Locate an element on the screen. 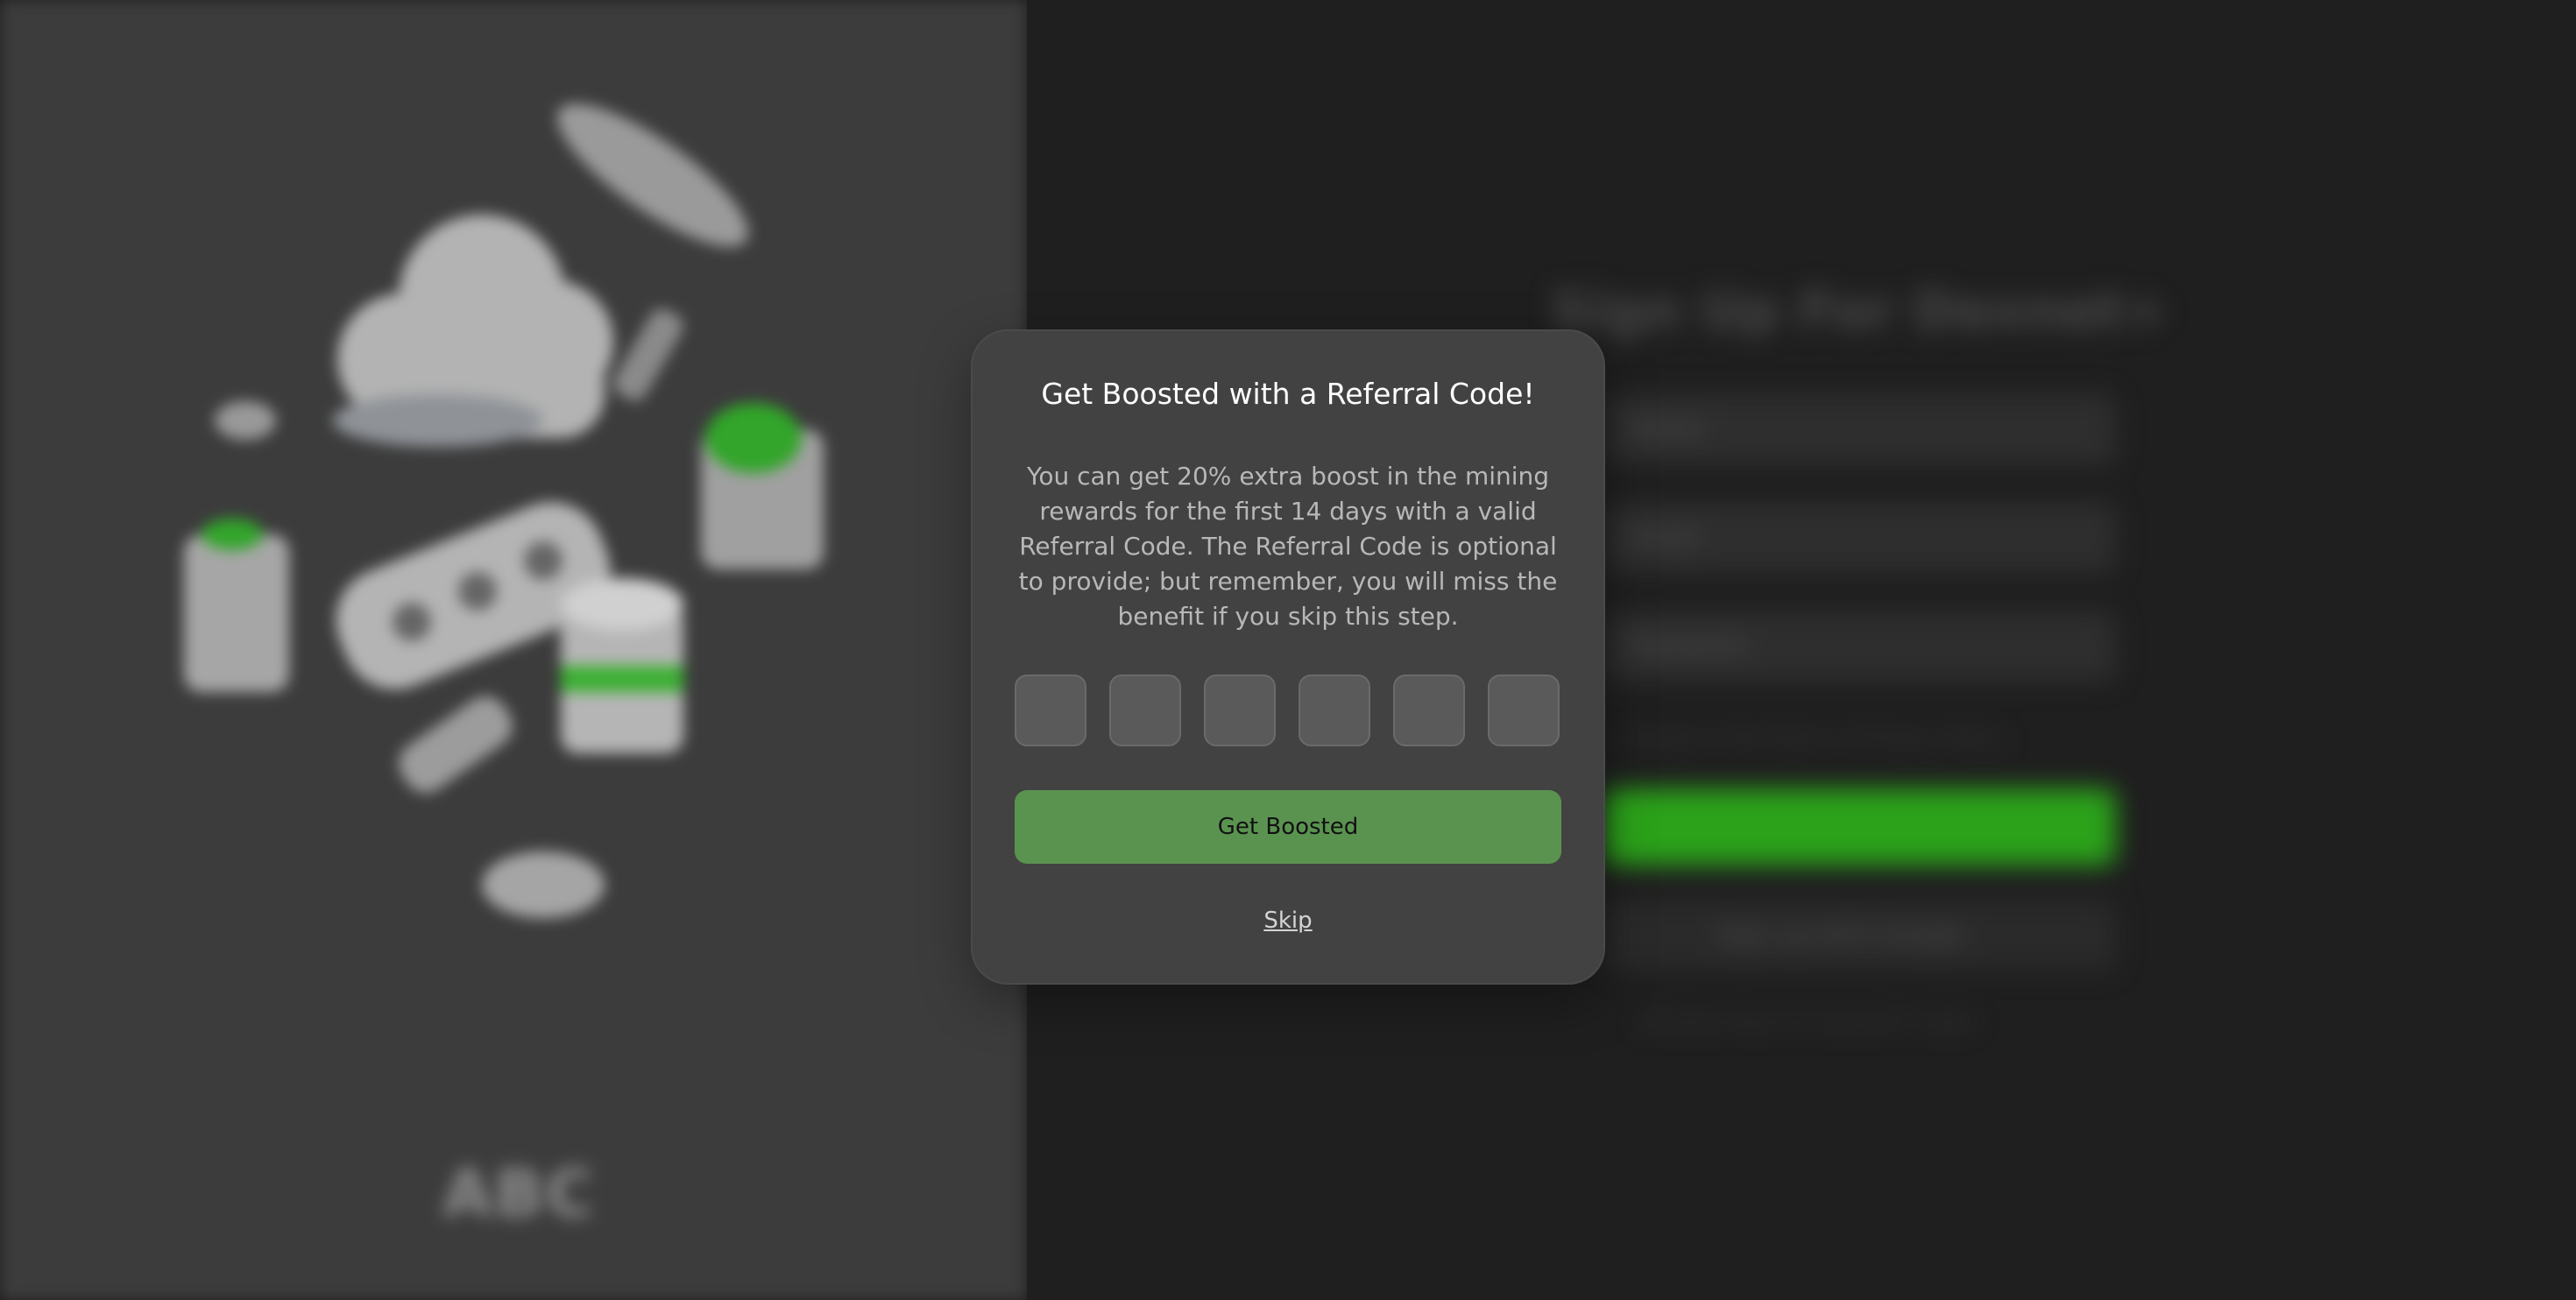 The width and height of the screenshot is (2576, 1300). skip-link: Skip is located at coordinates (1288, 921).